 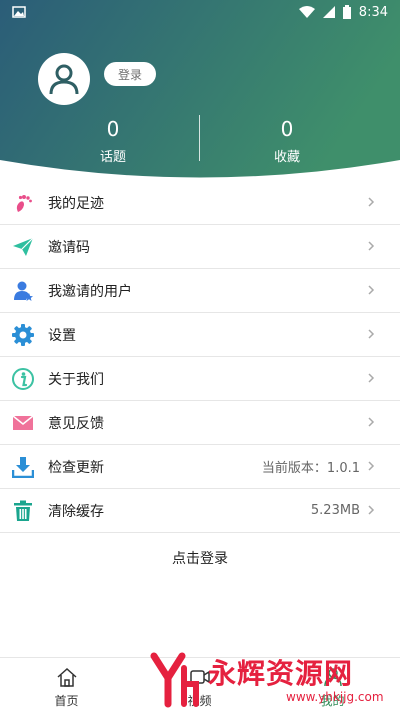 What do you see at coordinates (23, 291) in the screenshot?
I see `user-star-icon` at bounding box center [23, 291].